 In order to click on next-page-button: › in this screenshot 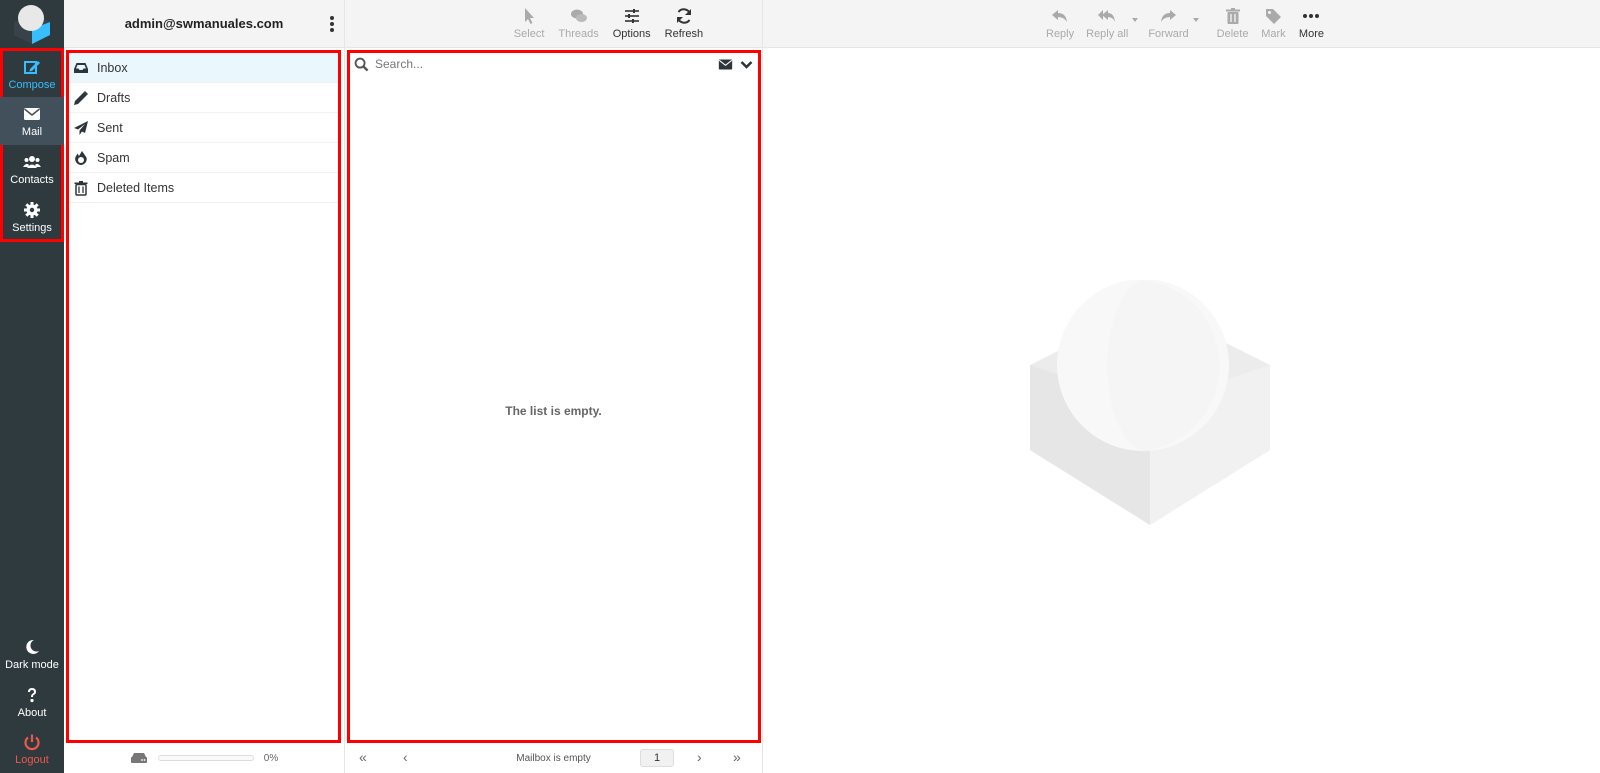, I will do `click(699, 757)`.